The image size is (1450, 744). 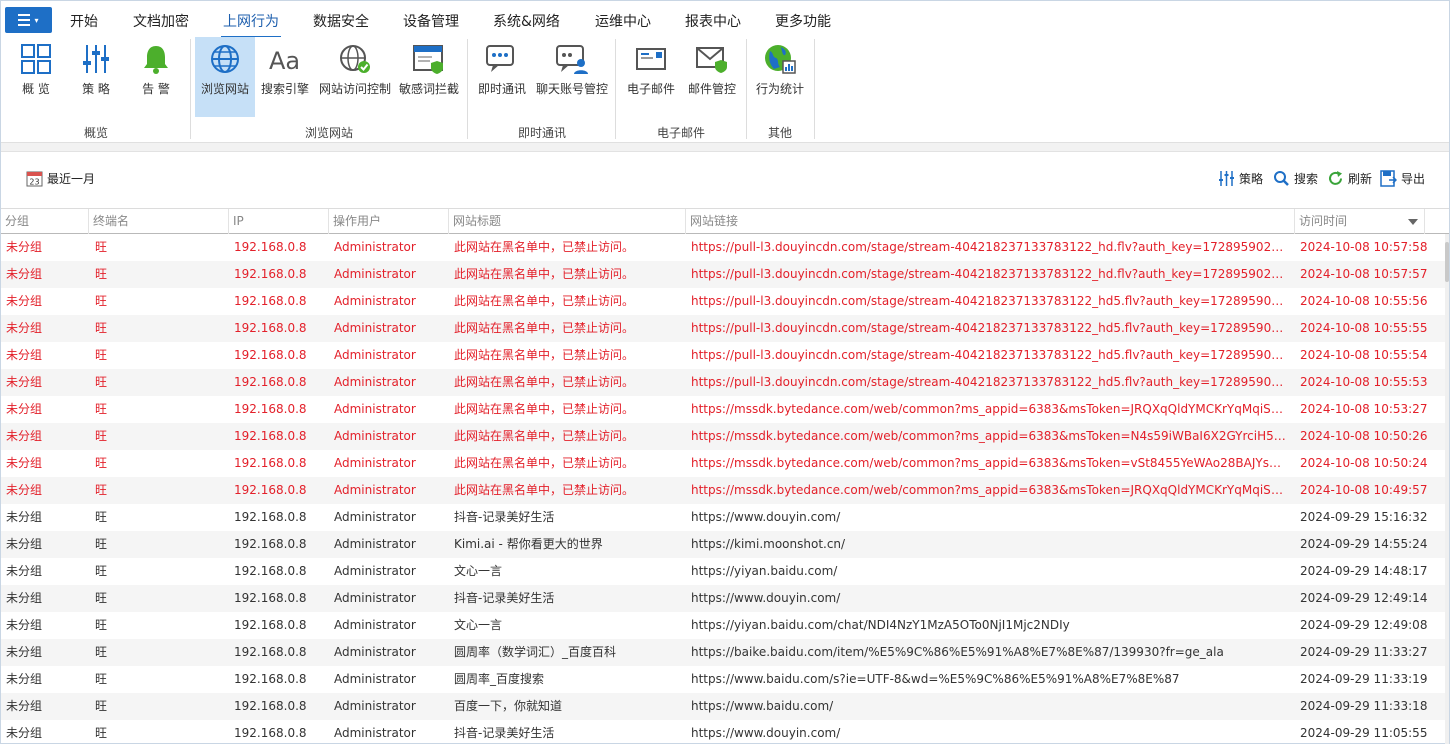 What do you see at coordinates (284, 61) in the screenshot?
I see `font-icon: Aa` at bounding box center [284, 61].